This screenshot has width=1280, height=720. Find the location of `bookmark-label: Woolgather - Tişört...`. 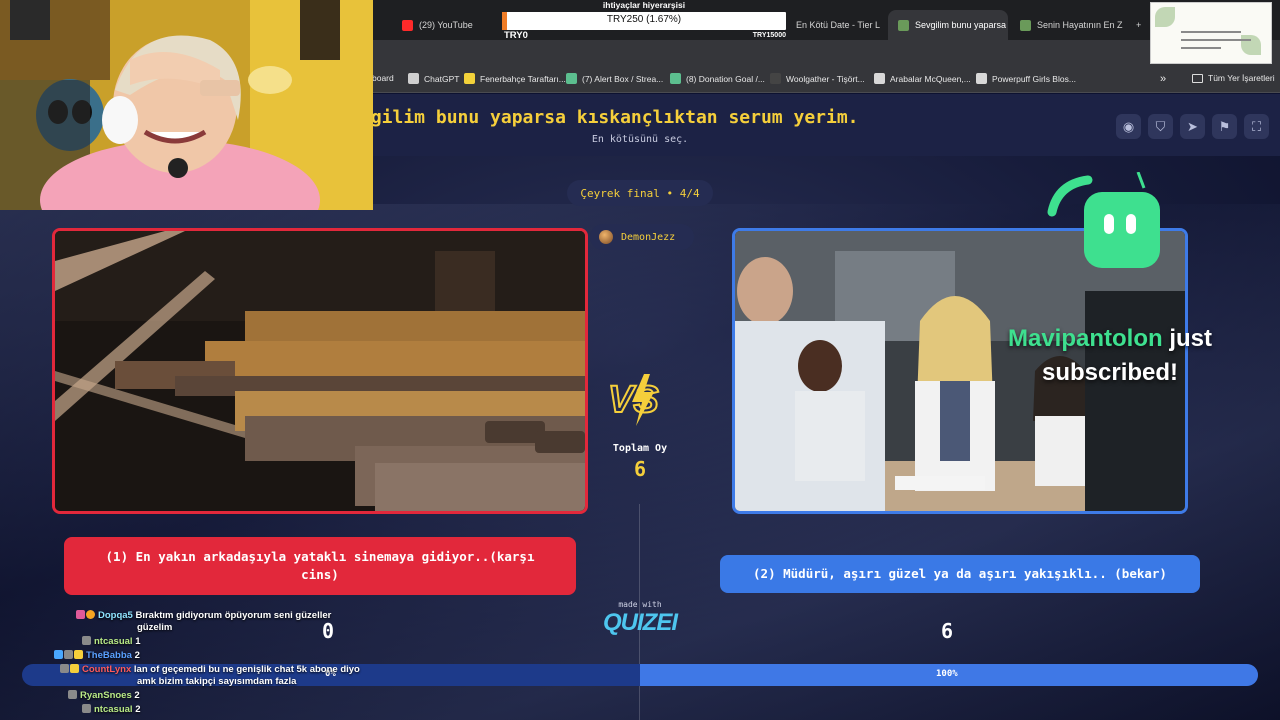

bookmark-label: Woolgather - Tişört... is located at coordinates (825, 78).